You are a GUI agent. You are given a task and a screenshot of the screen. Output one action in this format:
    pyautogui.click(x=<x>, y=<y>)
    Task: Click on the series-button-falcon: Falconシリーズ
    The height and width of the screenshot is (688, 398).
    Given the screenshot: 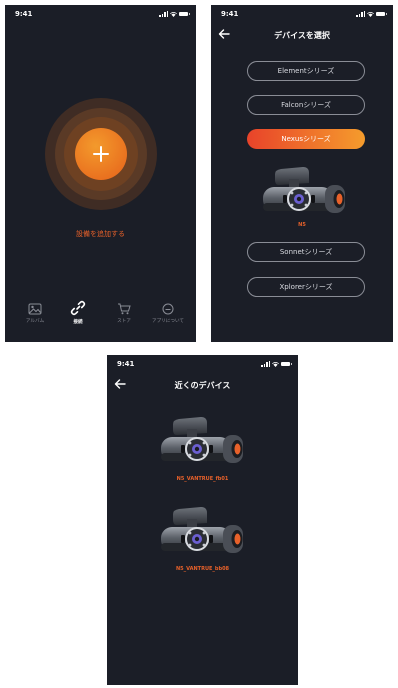 What is the action you would take?
    pyautogui.click(x=306, y=105)
    